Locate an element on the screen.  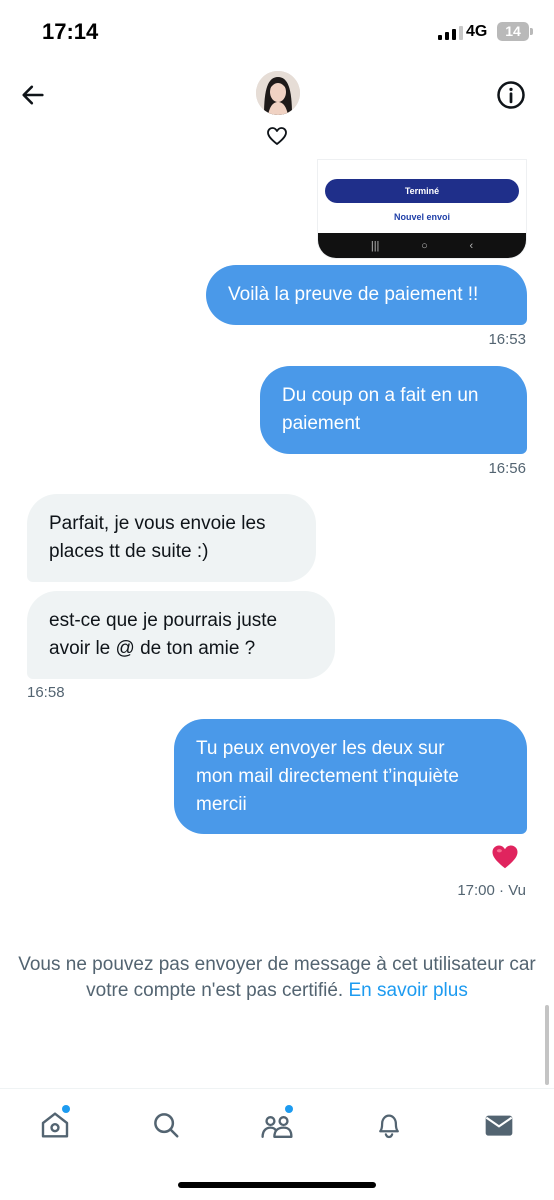
people-icon is located at coordinates (277, 1126).